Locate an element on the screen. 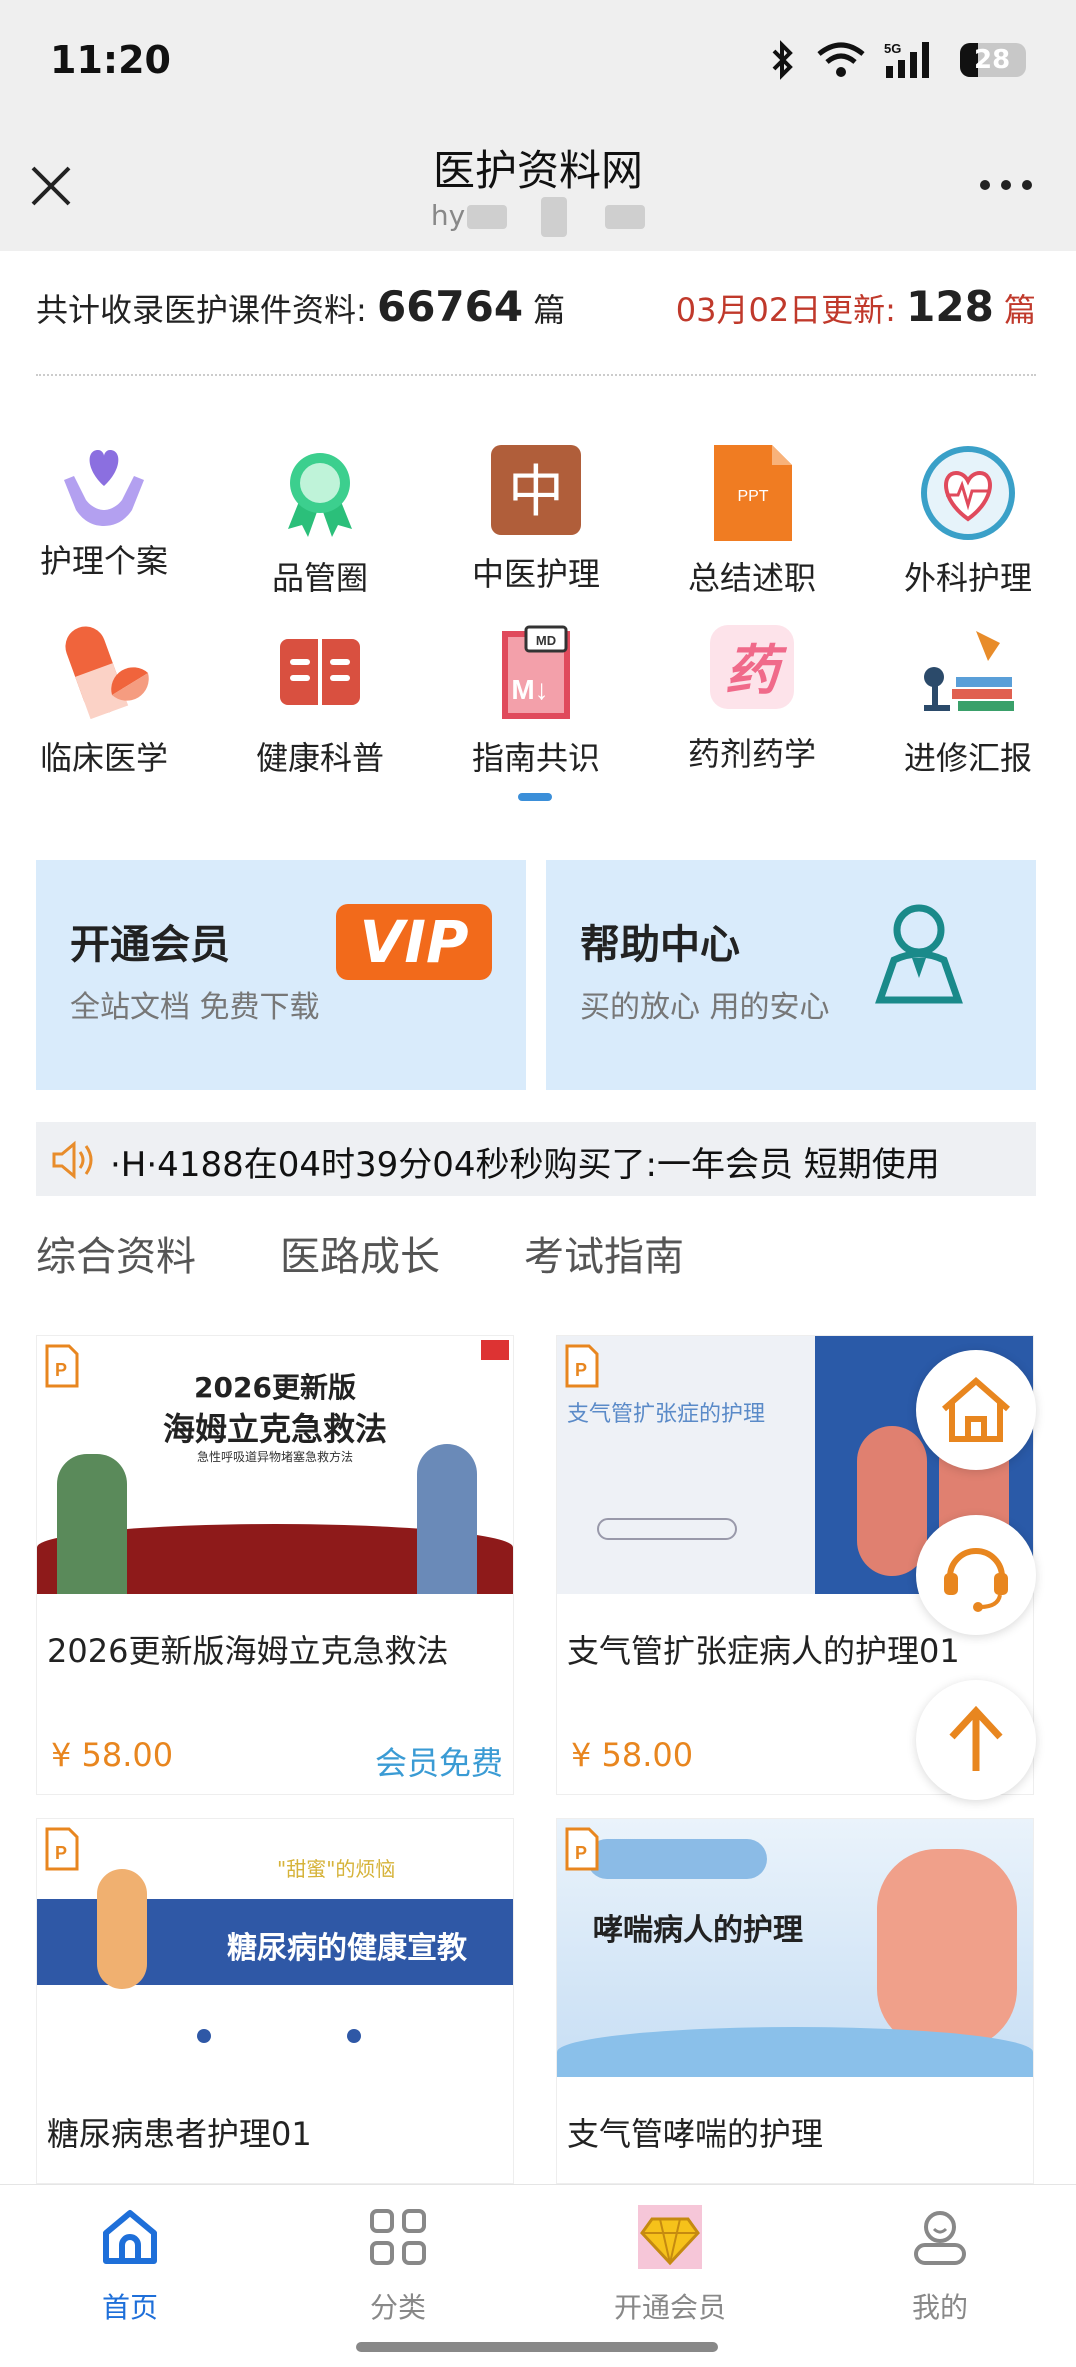  category-yaoji: 药 药剂药学 is located at coordinates (752, 700).